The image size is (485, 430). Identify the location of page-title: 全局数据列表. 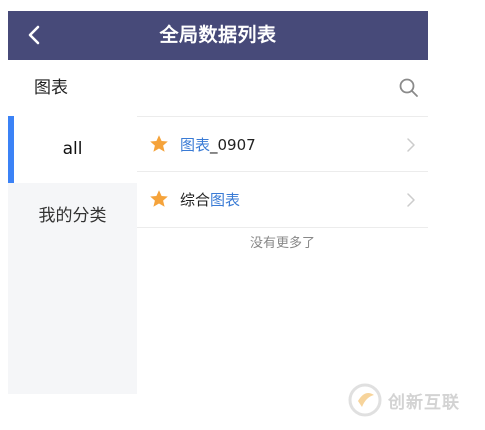
(218, 35).